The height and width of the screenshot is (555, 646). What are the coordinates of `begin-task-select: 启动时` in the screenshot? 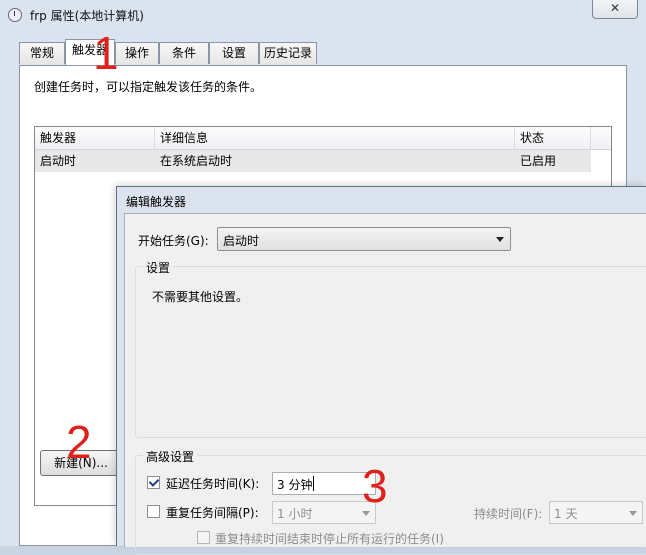 It's located at (364, 239).